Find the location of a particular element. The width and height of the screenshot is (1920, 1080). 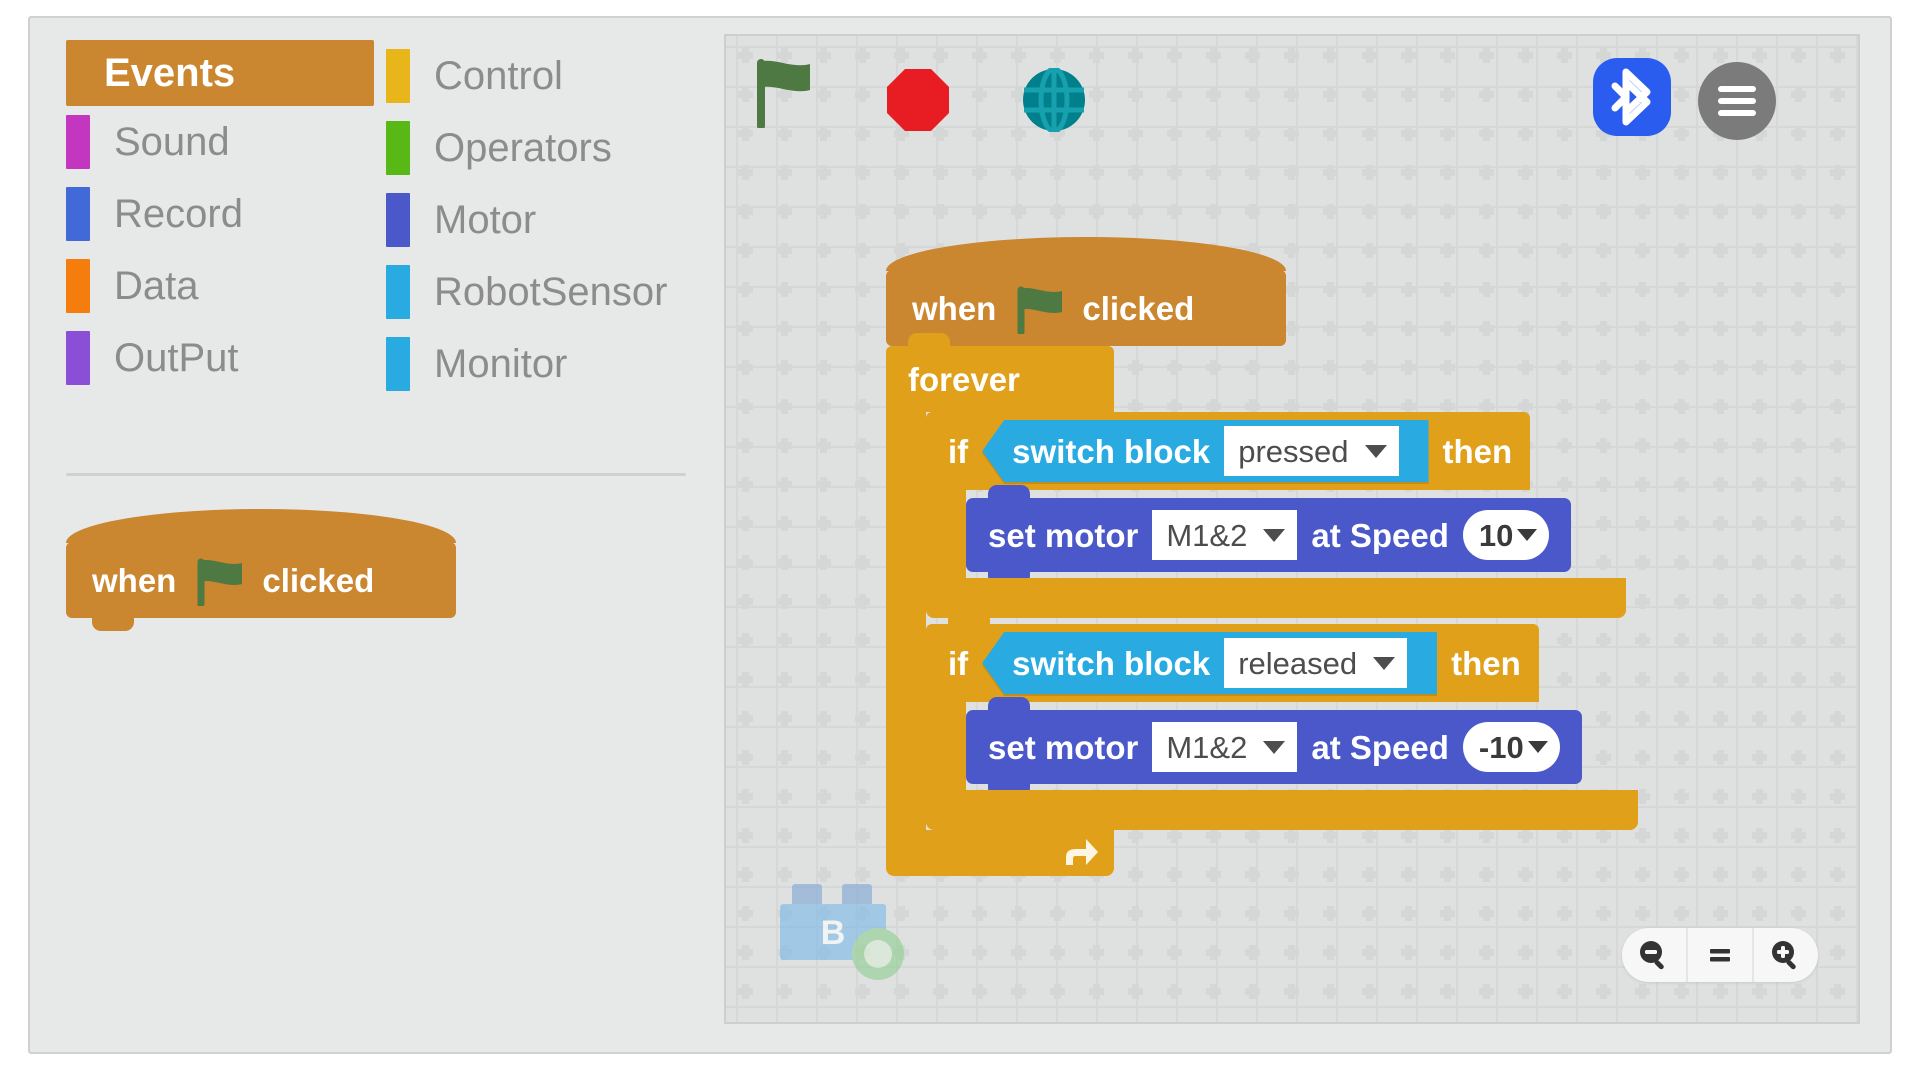

stop-button is located at coordinates (918, 100).